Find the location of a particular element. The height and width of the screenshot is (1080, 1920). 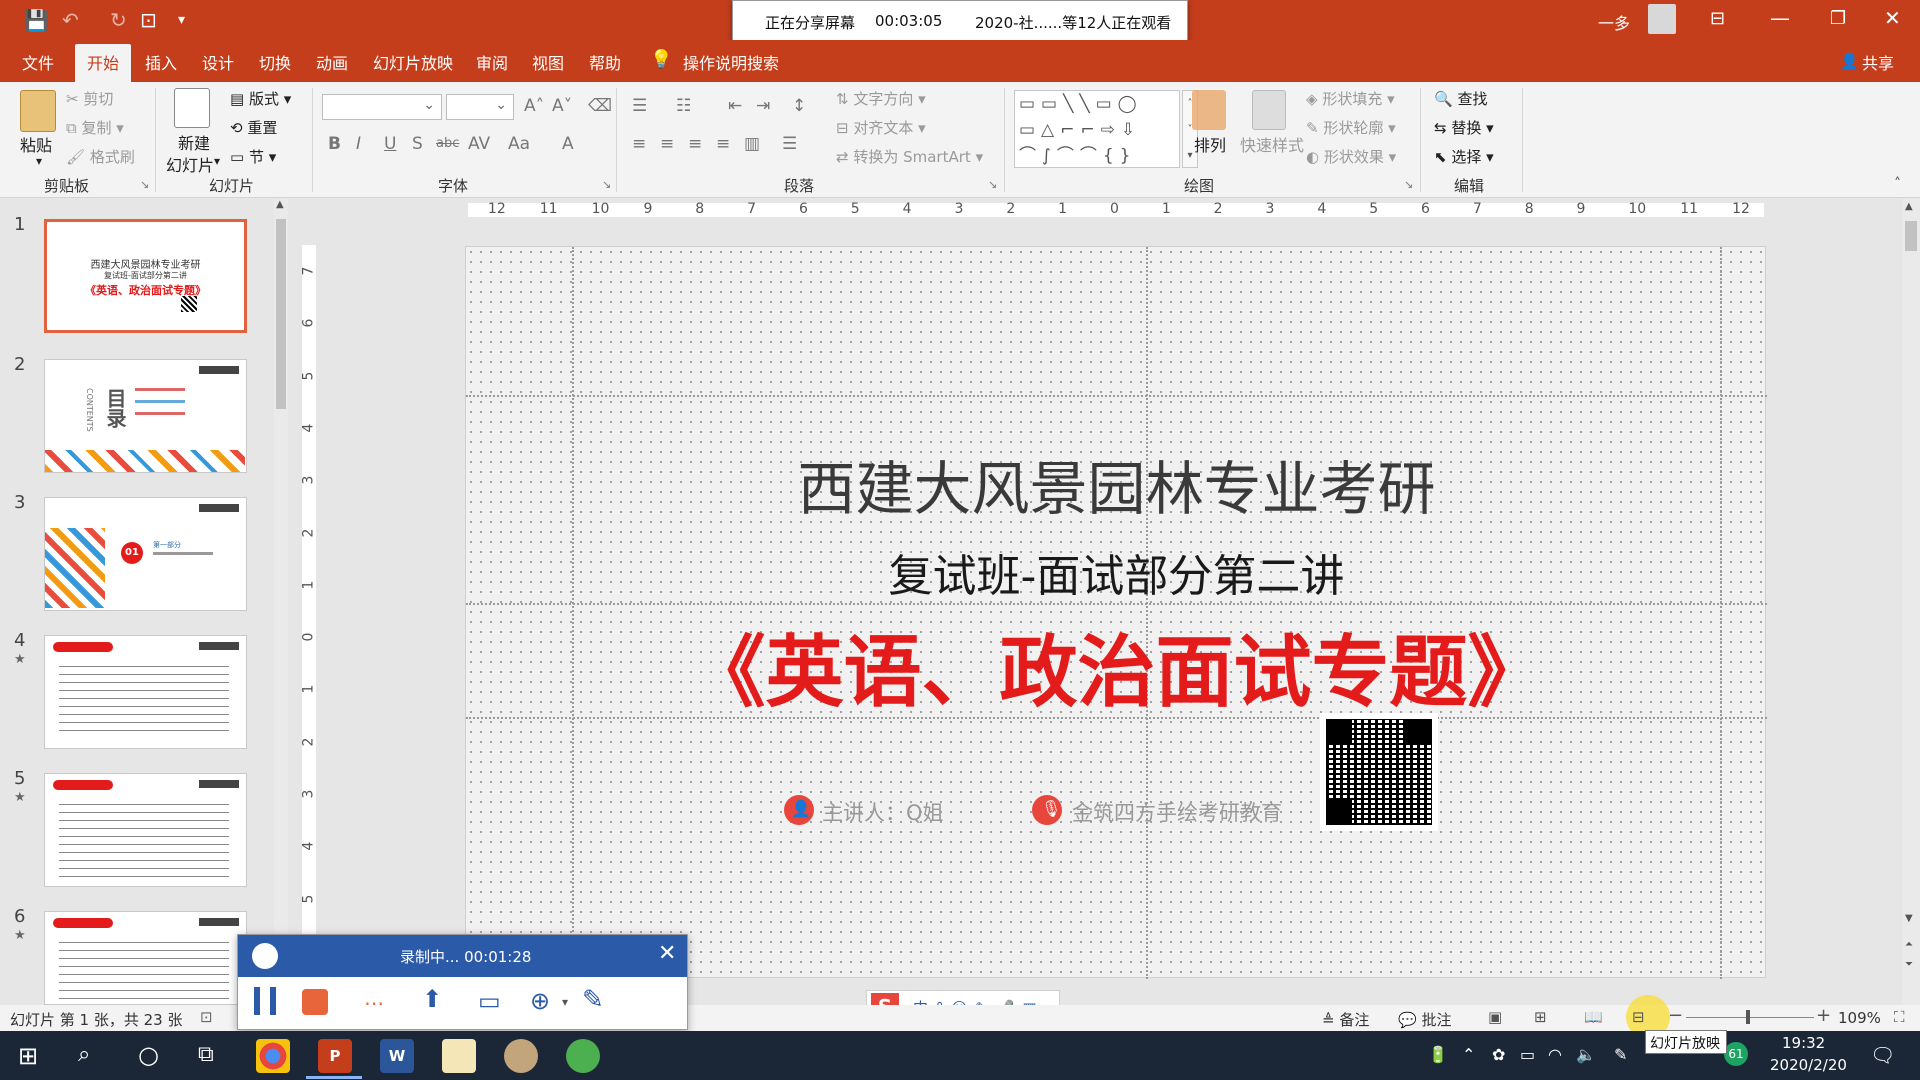

word-icon: W is located at coordinates (397, 1056).